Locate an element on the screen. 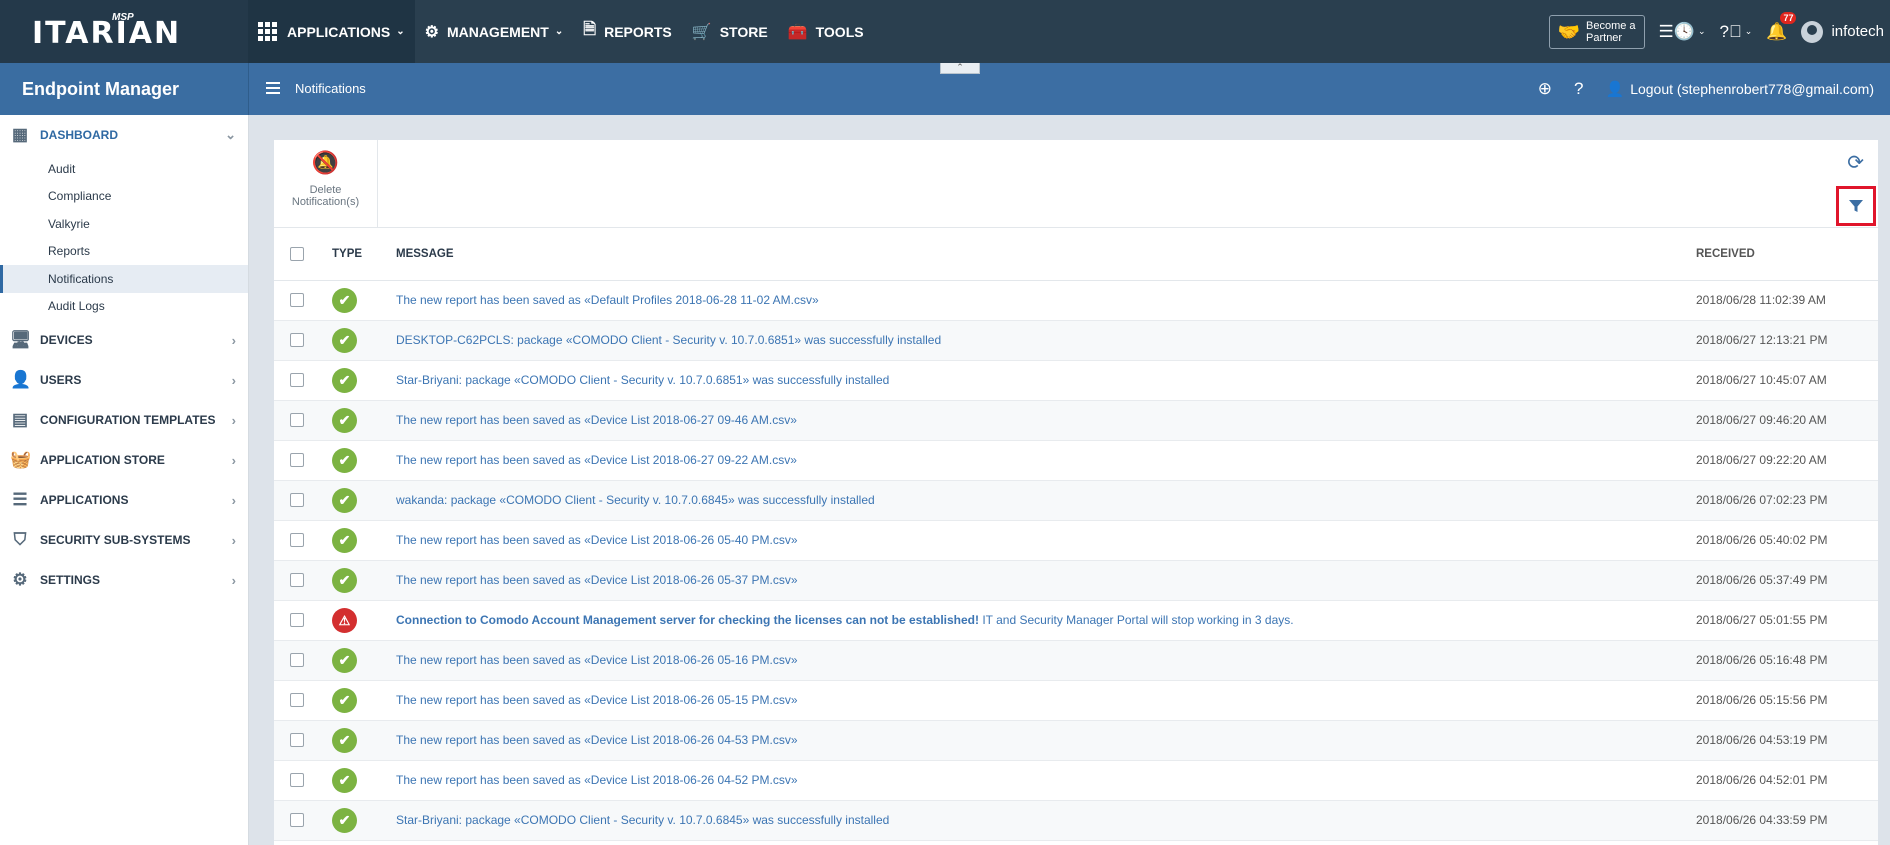 The image size is (1890, 845). nav-reports-label: REPORTS is located at coordinates (638, 31).